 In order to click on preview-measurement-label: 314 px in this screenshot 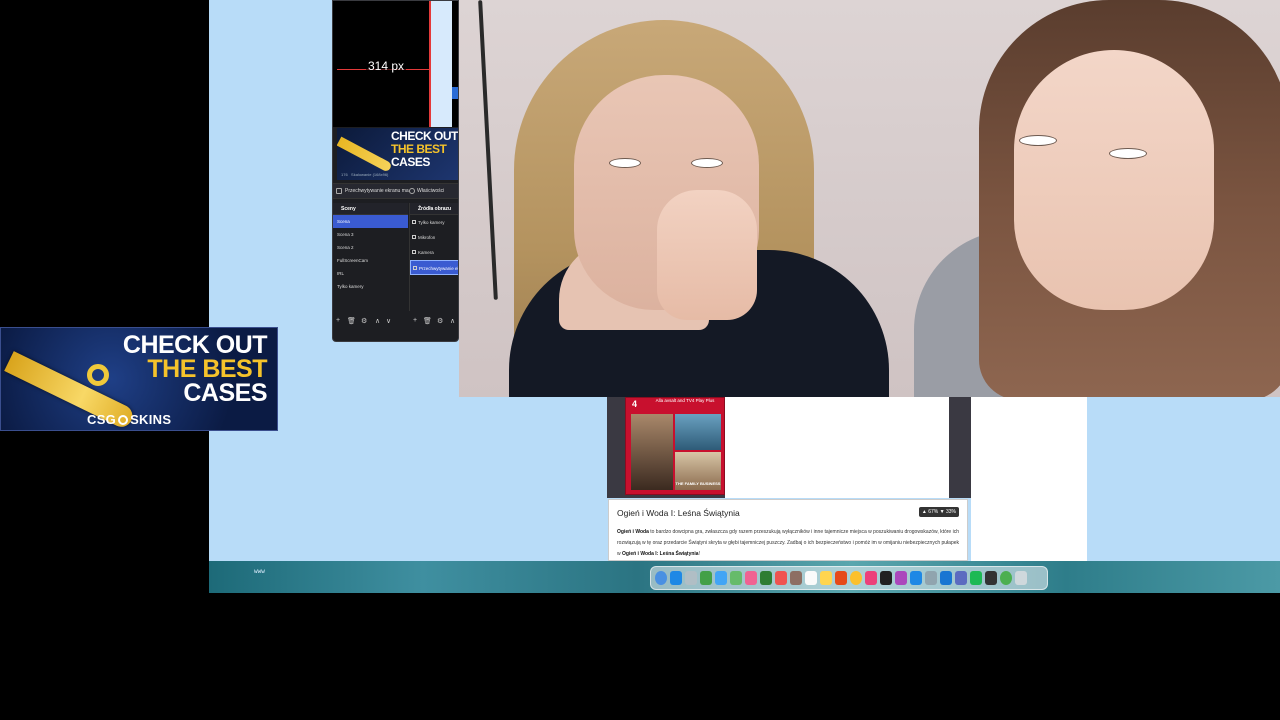, I will do `click(386, 66)`.